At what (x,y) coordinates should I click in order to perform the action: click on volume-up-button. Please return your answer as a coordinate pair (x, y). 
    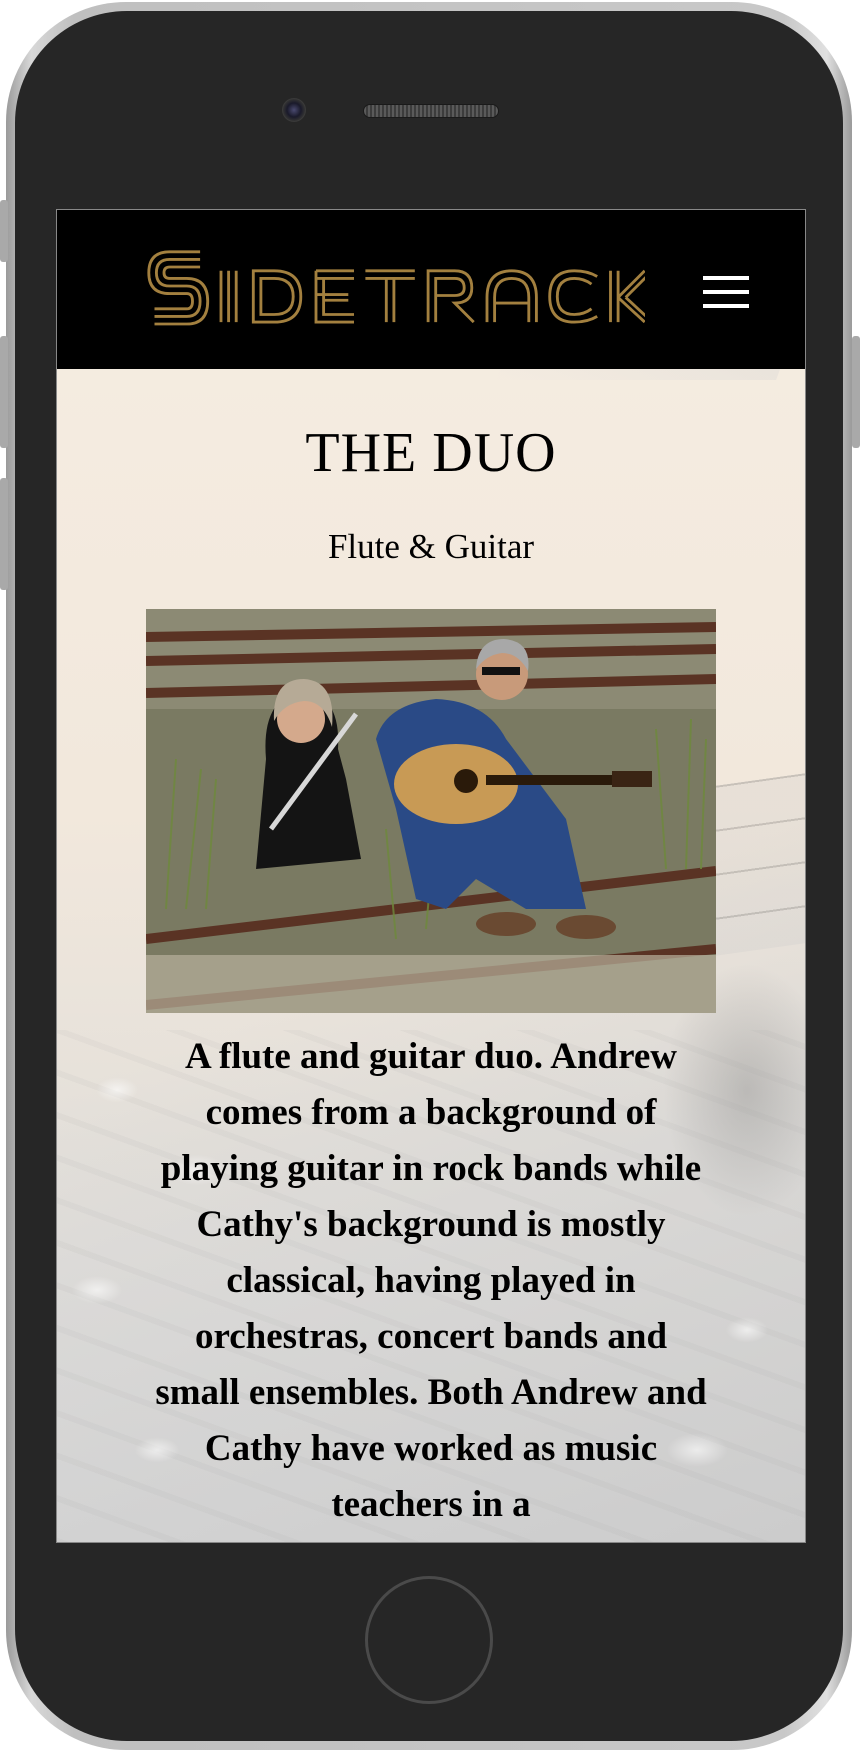
    Looking at the image, I should click on (4, 392).